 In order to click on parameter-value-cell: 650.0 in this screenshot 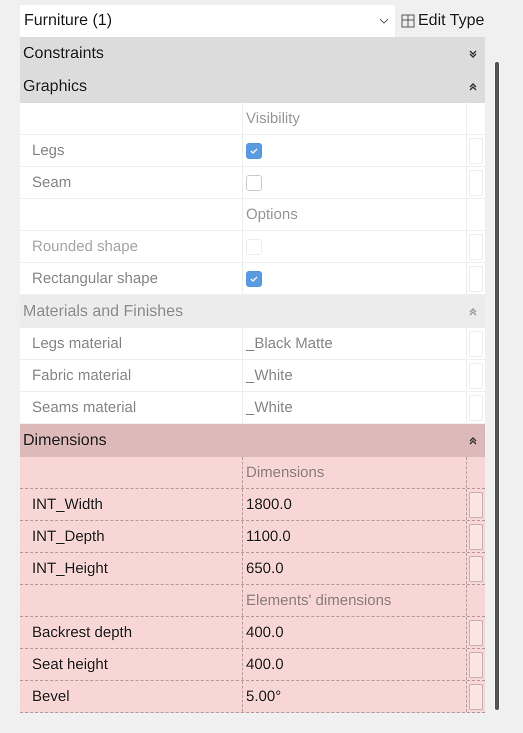, I will do `click(355, 568)`.